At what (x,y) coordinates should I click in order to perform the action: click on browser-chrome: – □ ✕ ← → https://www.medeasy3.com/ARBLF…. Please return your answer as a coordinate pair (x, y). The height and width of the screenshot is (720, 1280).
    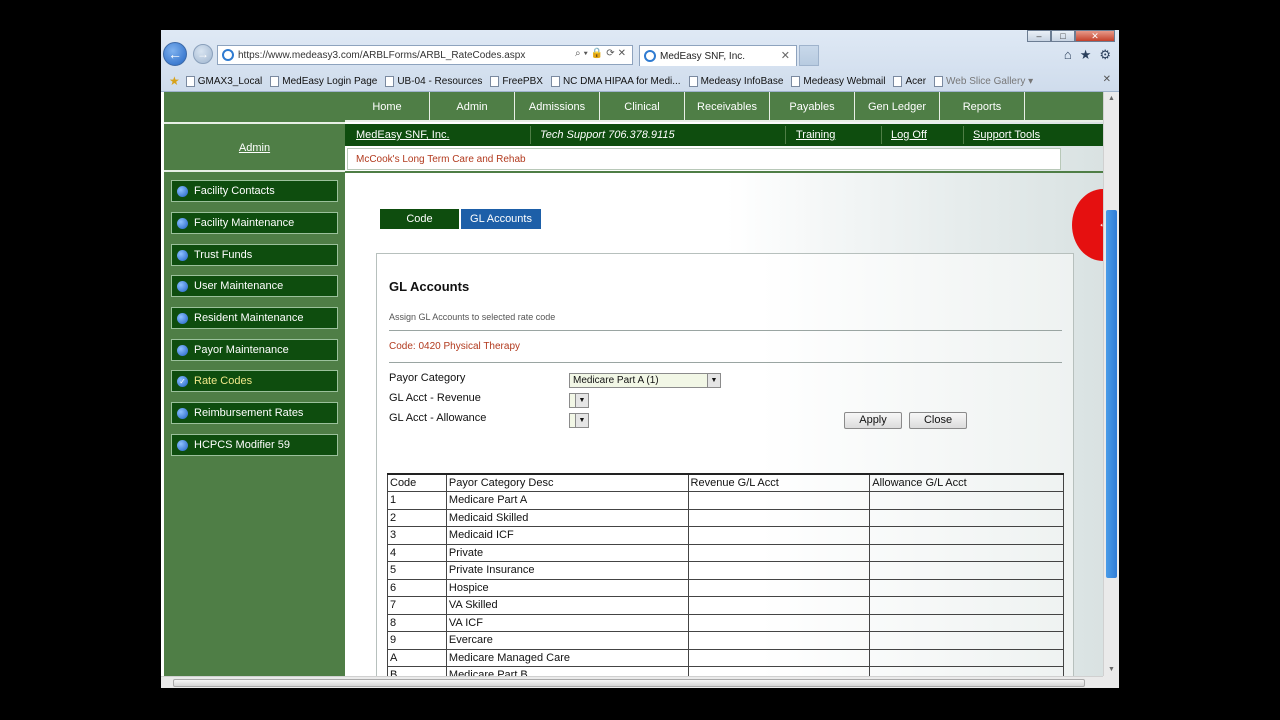
    Looking at the image, I should click on (640, 61).